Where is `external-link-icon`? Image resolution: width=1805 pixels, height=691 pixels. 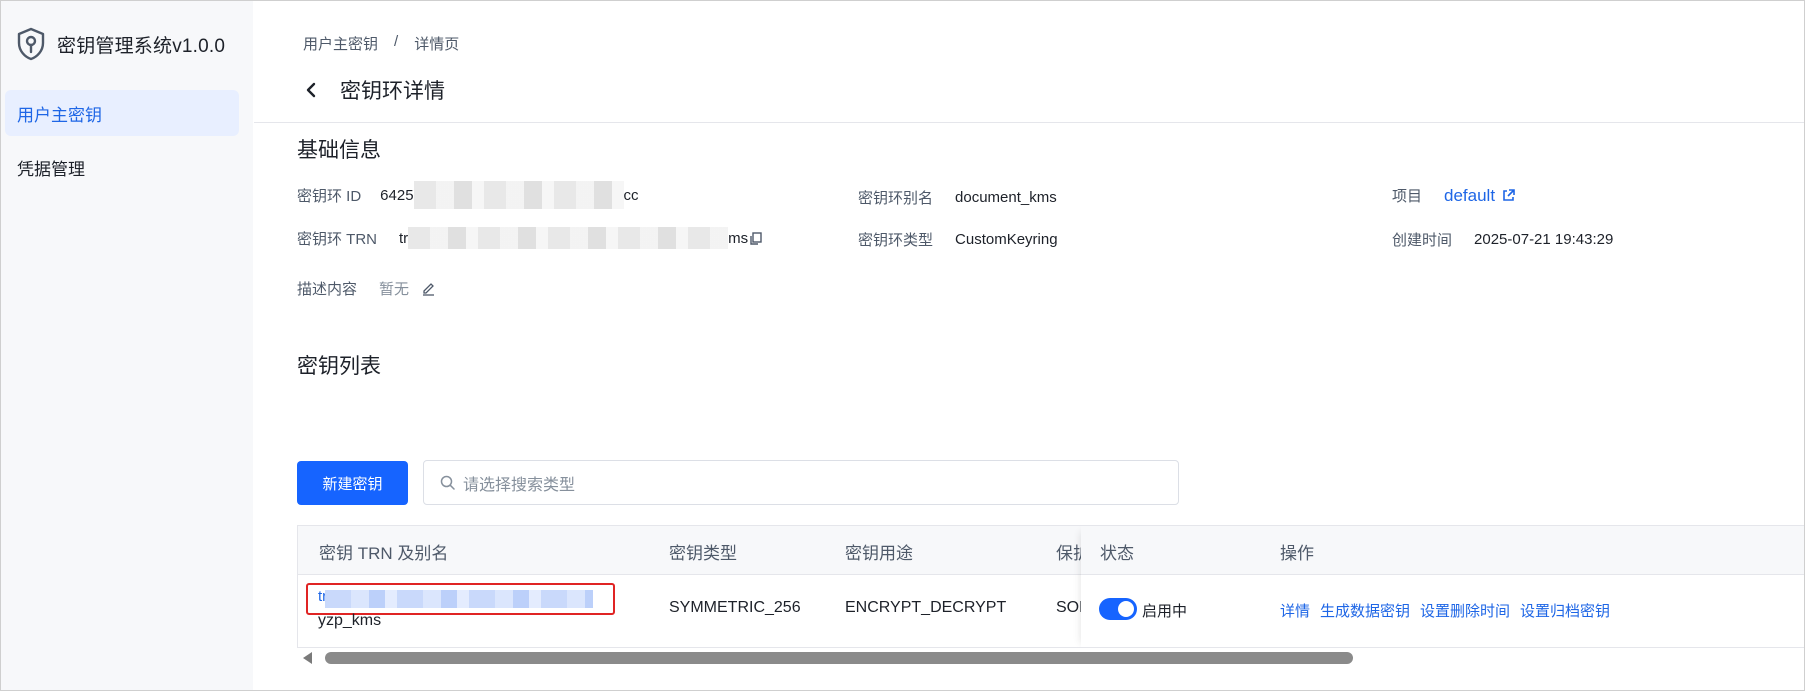
external-link-icon is located at coordinates (1508, 195).